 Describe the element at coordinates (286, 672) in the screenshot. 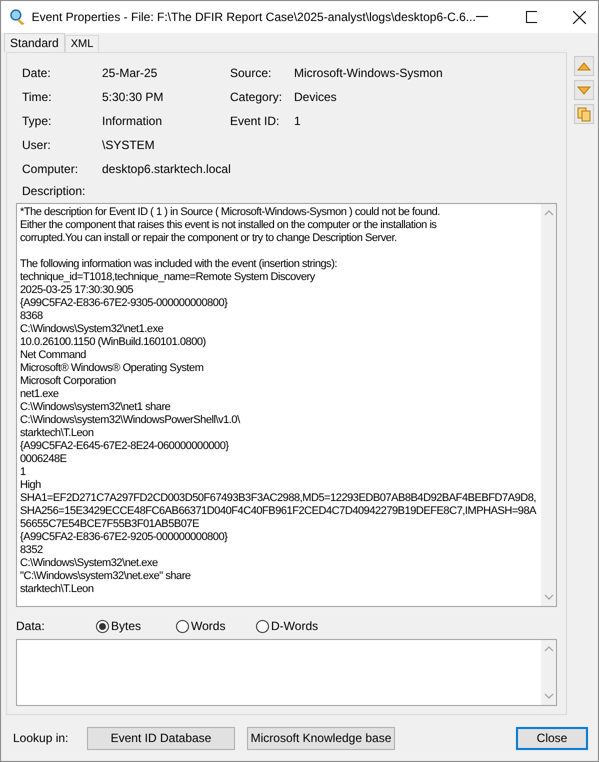

I see `data-box` at that location.